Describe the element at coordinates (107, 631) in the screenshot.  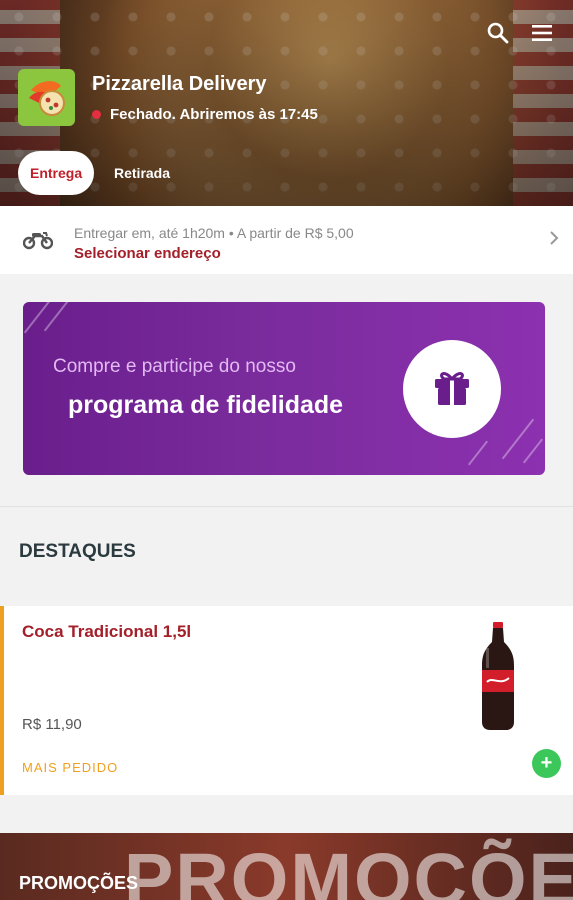
I see `product-name: Coca Tradicional 1,5l` at that location.